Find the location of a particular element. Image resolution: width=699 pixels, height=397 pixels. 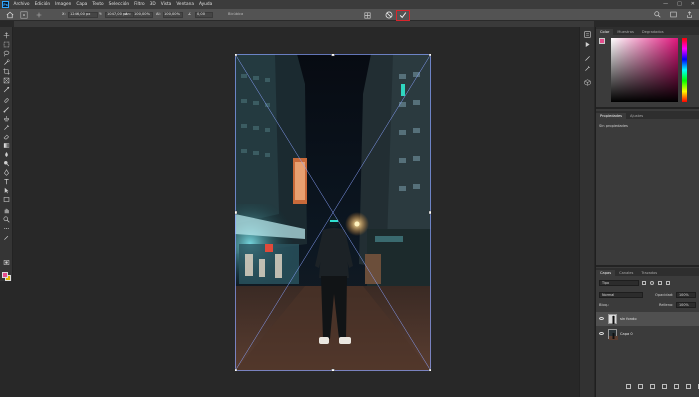

blend-mode-select: Normal is located at coordinates (621, 295).